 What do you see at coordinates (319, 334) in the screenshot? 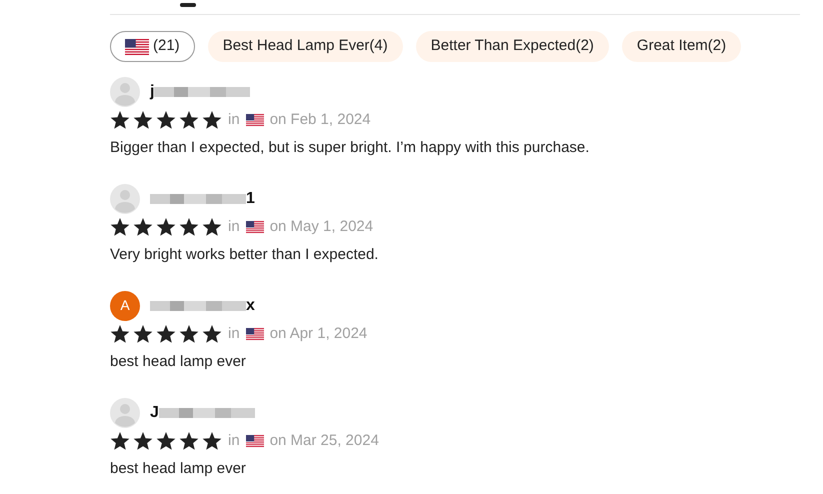
I see `review-date: on Apr 1, 2024` at bounding box center [319, 334].